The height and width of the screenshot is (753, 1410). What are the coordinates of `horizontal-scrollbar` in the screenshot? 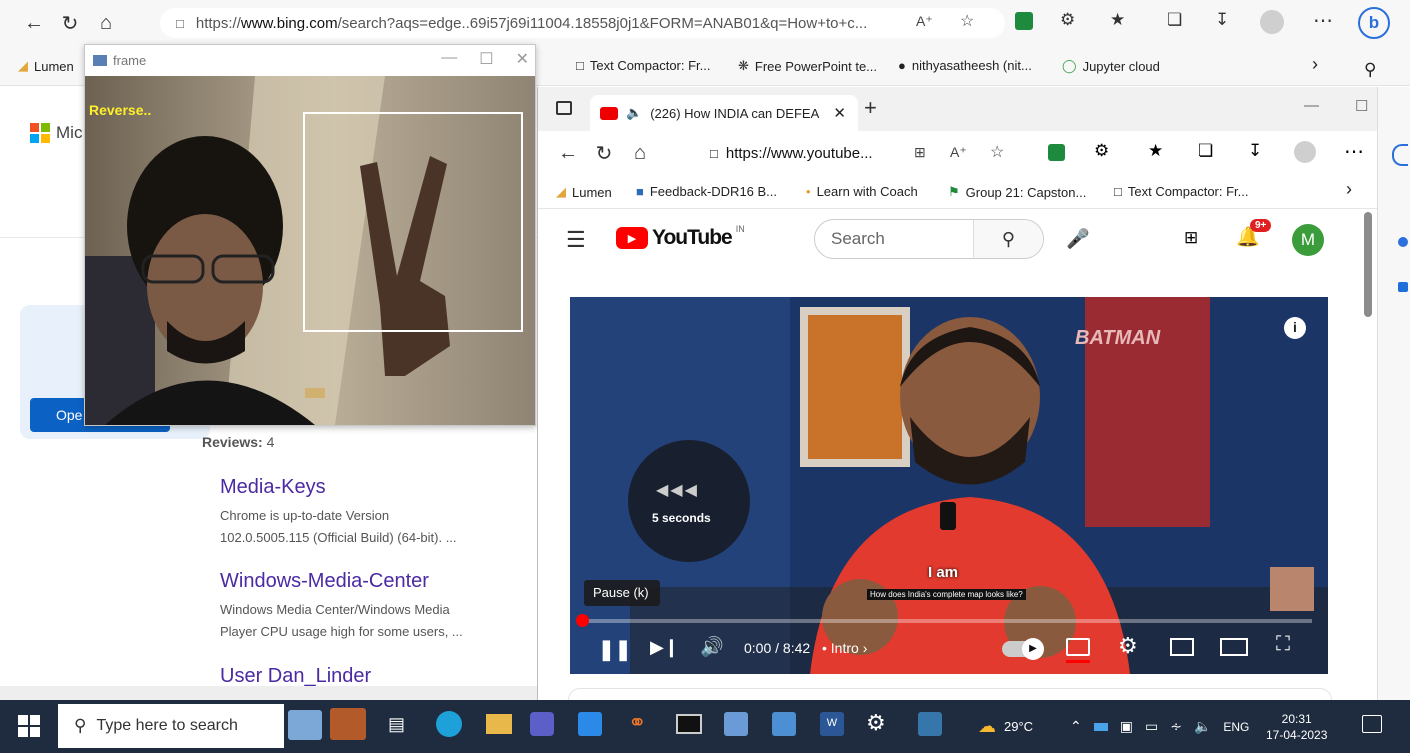 It's located at (268, 693).